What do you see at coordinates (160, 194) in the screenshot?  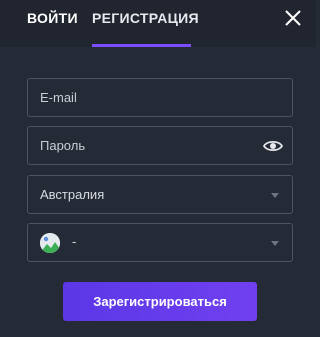 I see `country-select: Австралия` at bounding box center [160, 194].